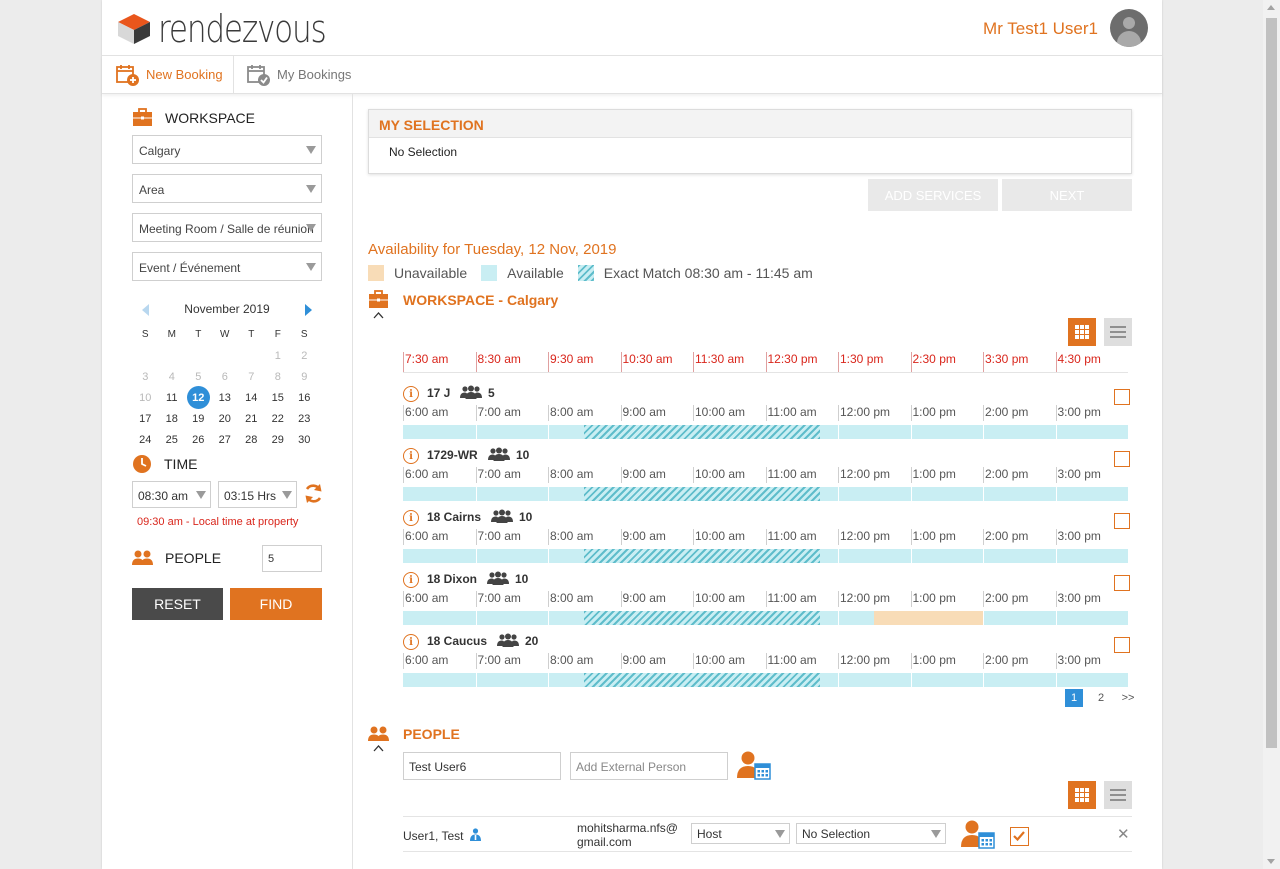 This screenshot has width=1280, height=869. I want to click on local-hour-label: 7:00 am, so click(498, 599).